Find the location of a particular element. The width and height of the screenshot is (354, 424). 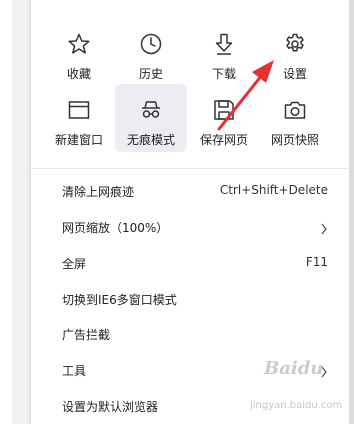

page-strip is located at coordinates (21, 212).